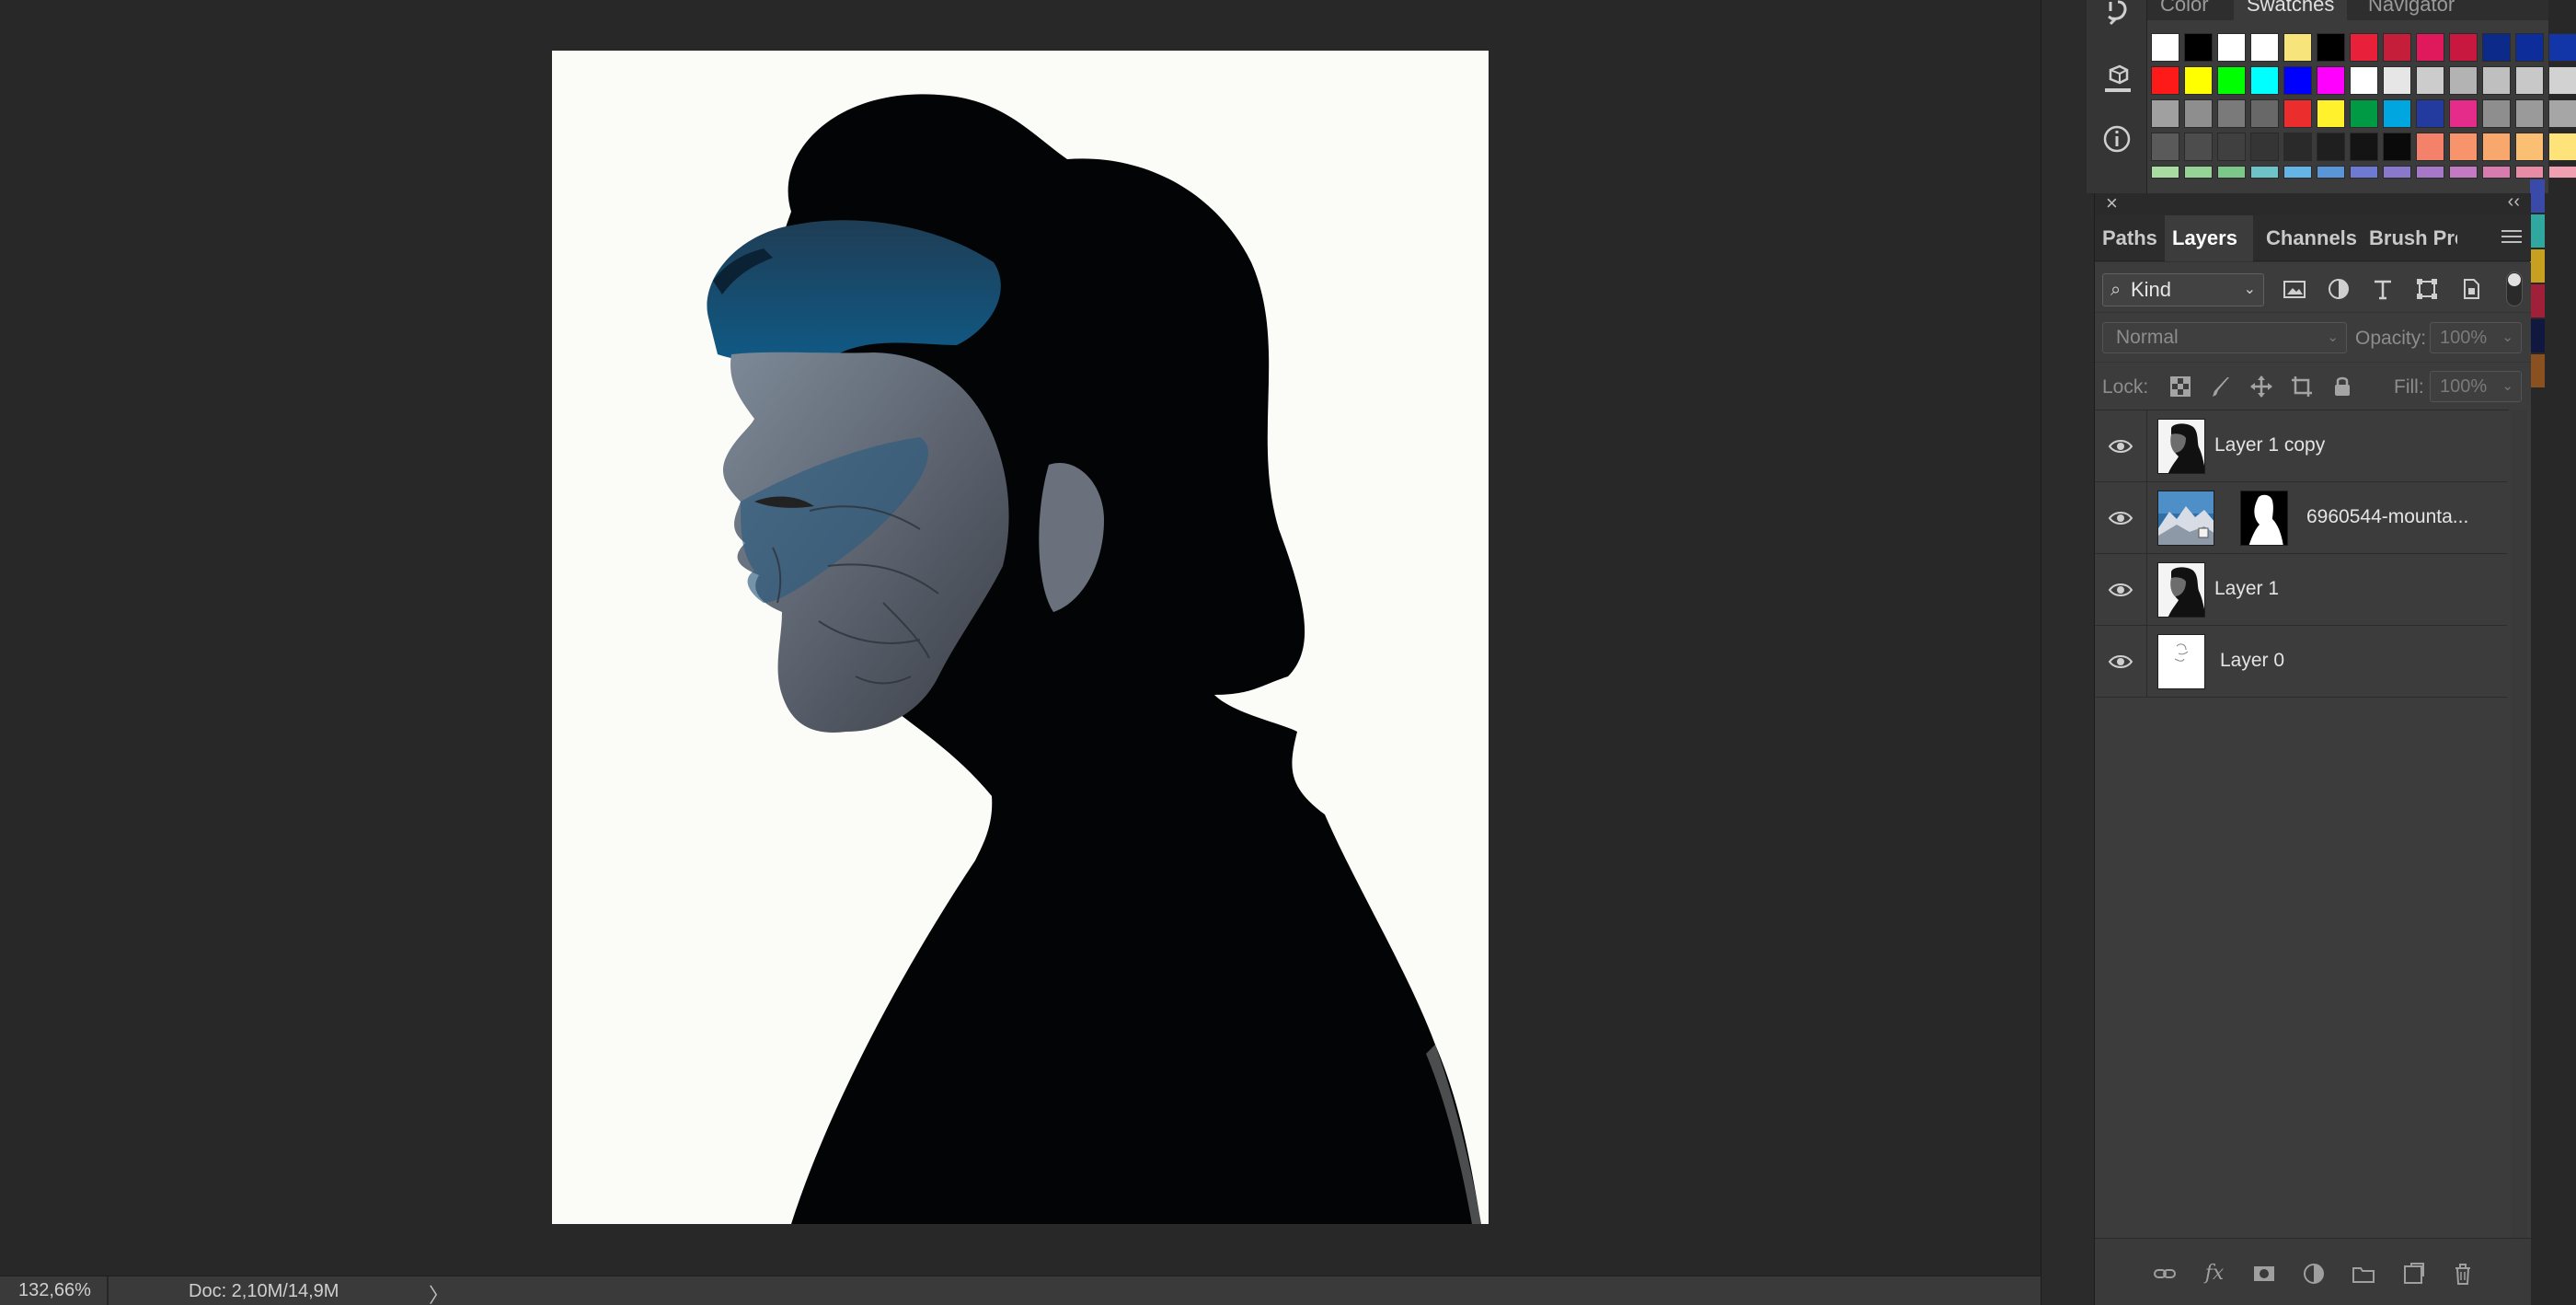 This screenshot has height=1305, width=2576. What do you see at coordinates (2112, 203) in the screenshot?
I see `close-icon: ×` at bounding box center [2112, 203].